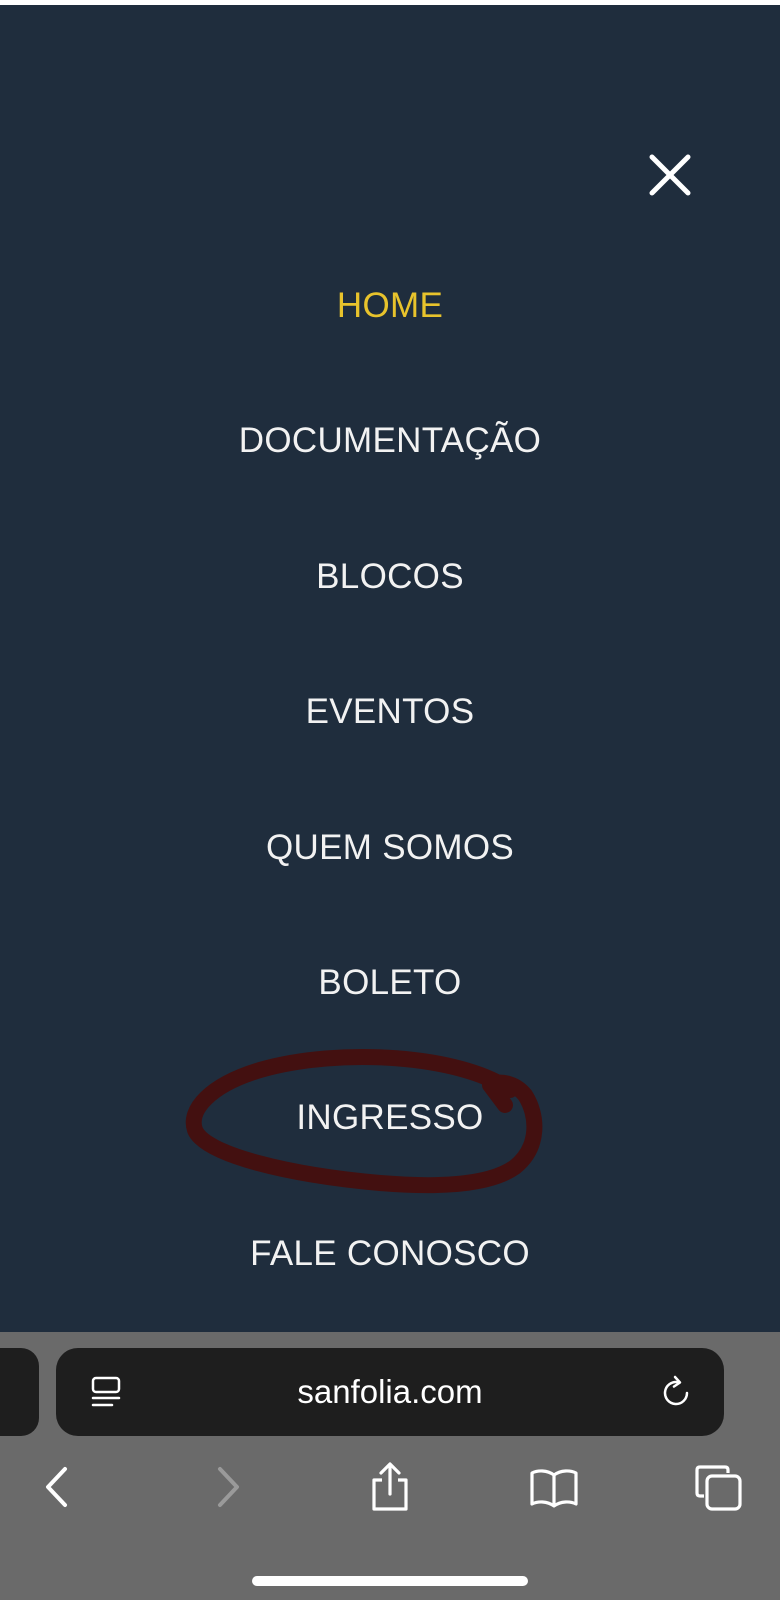  What do you see at coordinates (58, 1487) in the screenshot?
I see `back-icon` at bounding box center [58, 1487].